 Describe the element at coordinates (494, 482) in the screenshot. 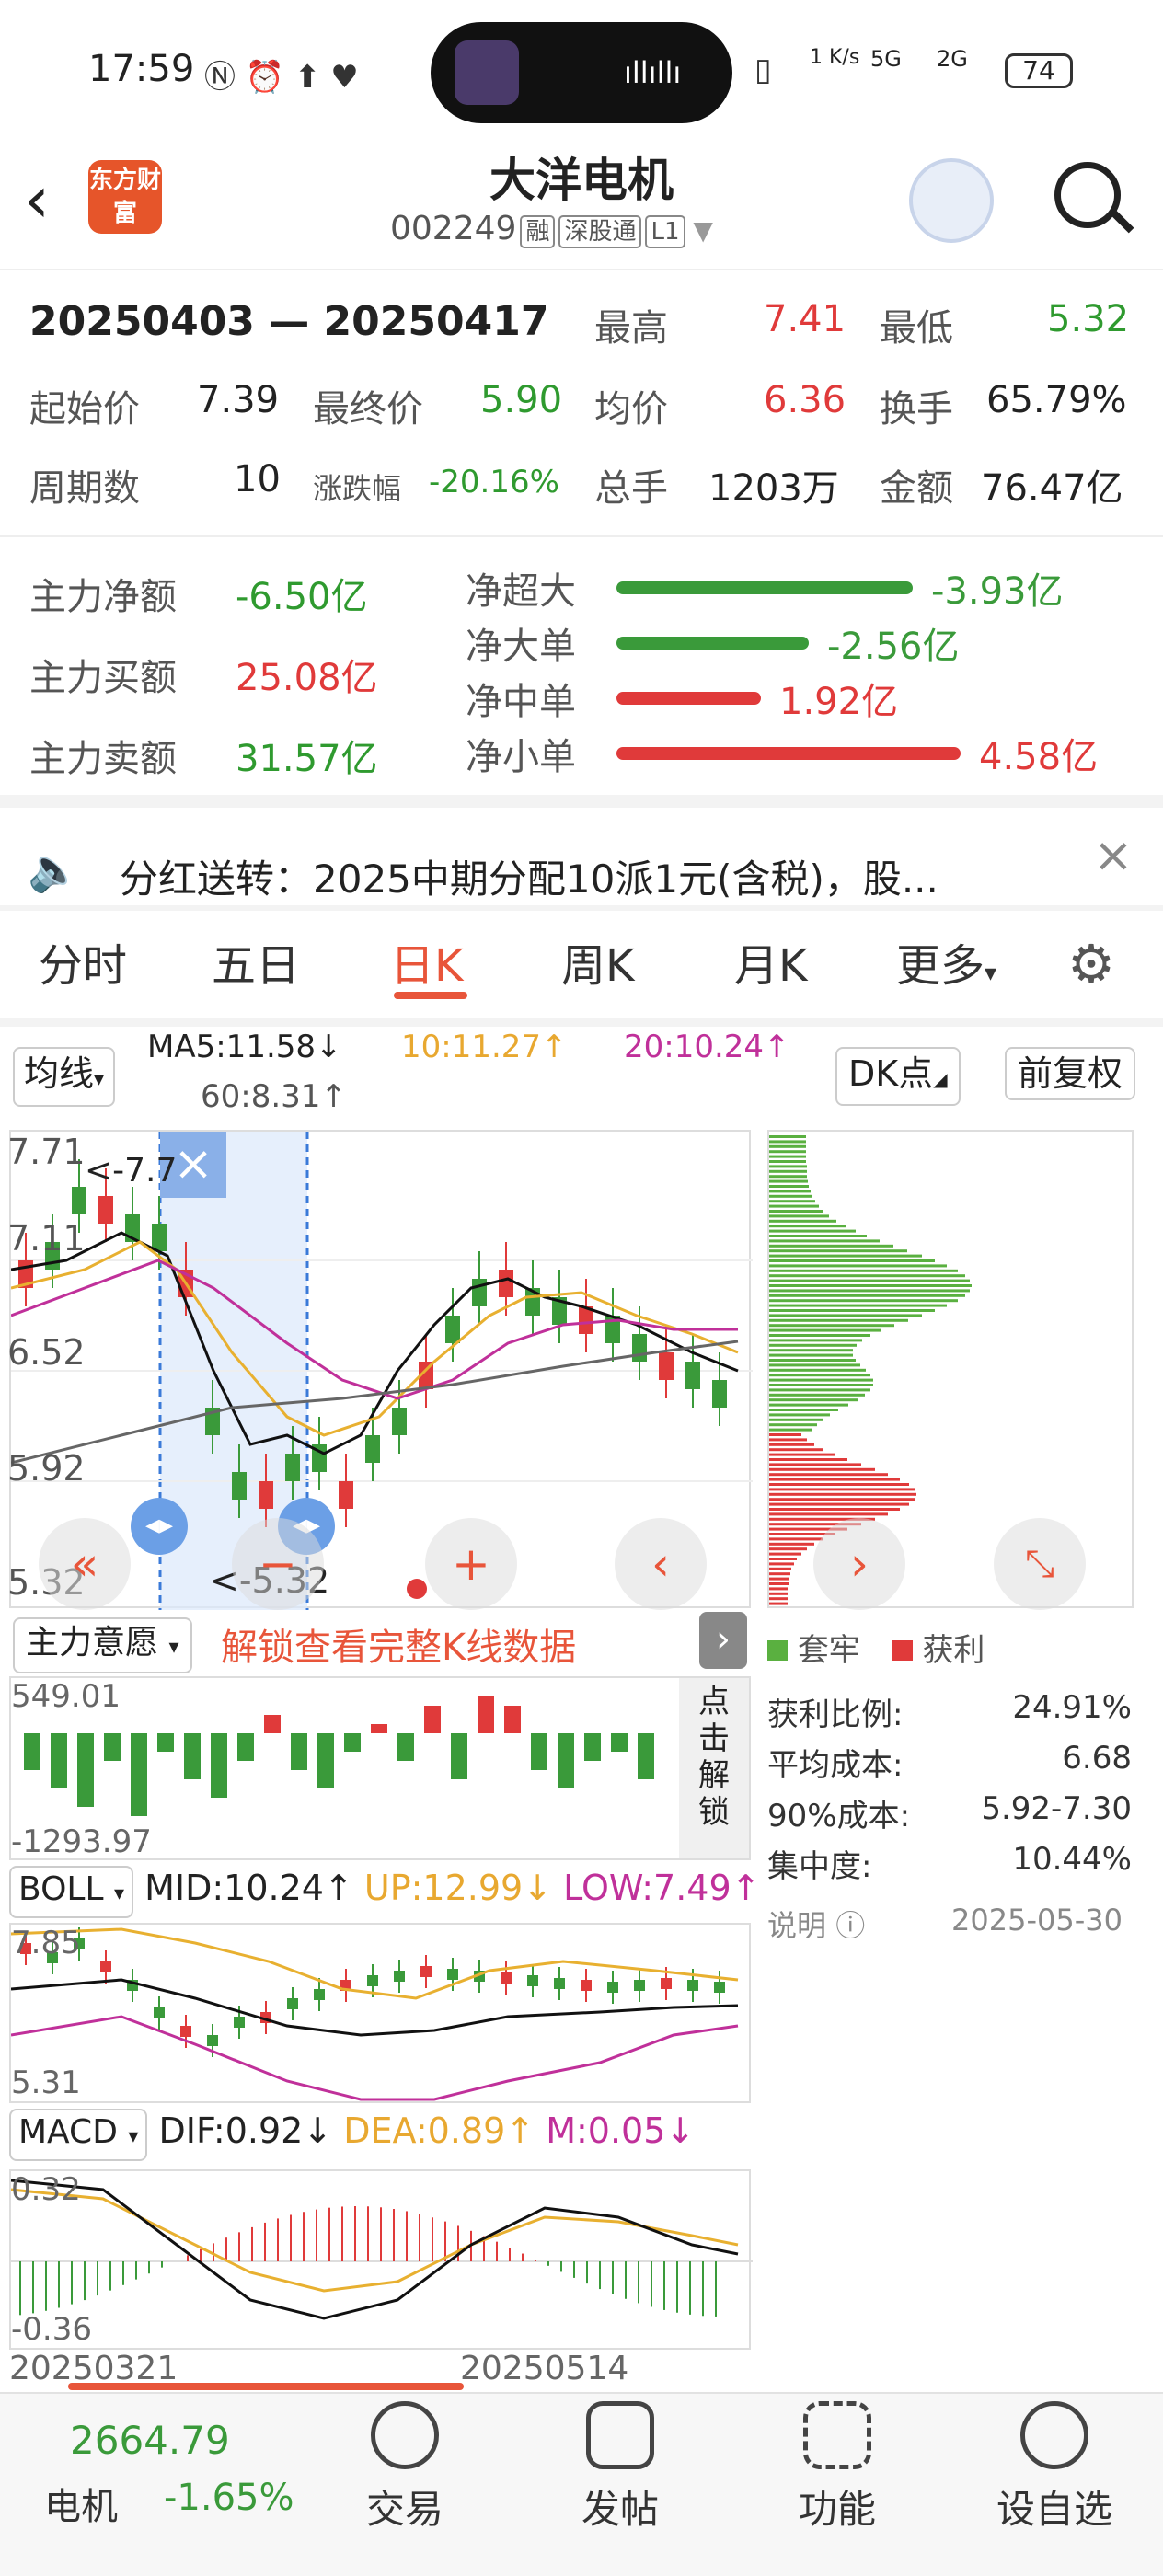

I see `change-value: -20.16%` at that location.